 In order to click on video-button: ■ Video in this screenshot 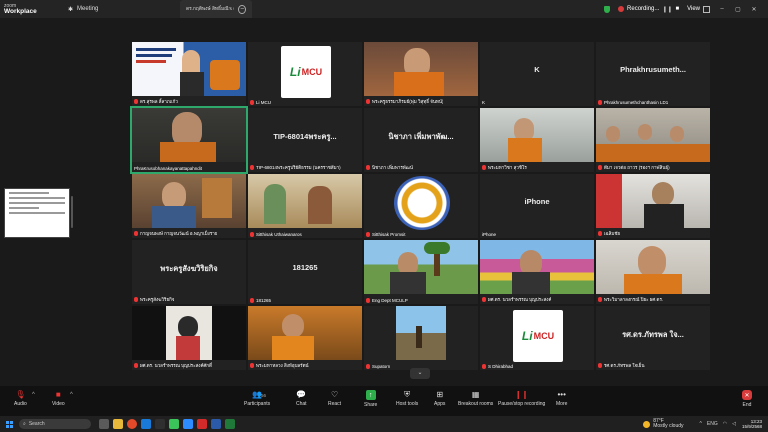, I will do `click(58, 398)`.